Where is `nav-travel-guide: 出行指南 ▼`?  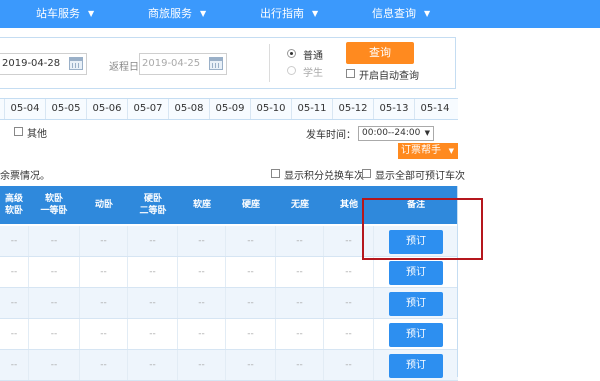 nav-travel-guide: 出行指南 ▼ is located at coordinates (289, 14).